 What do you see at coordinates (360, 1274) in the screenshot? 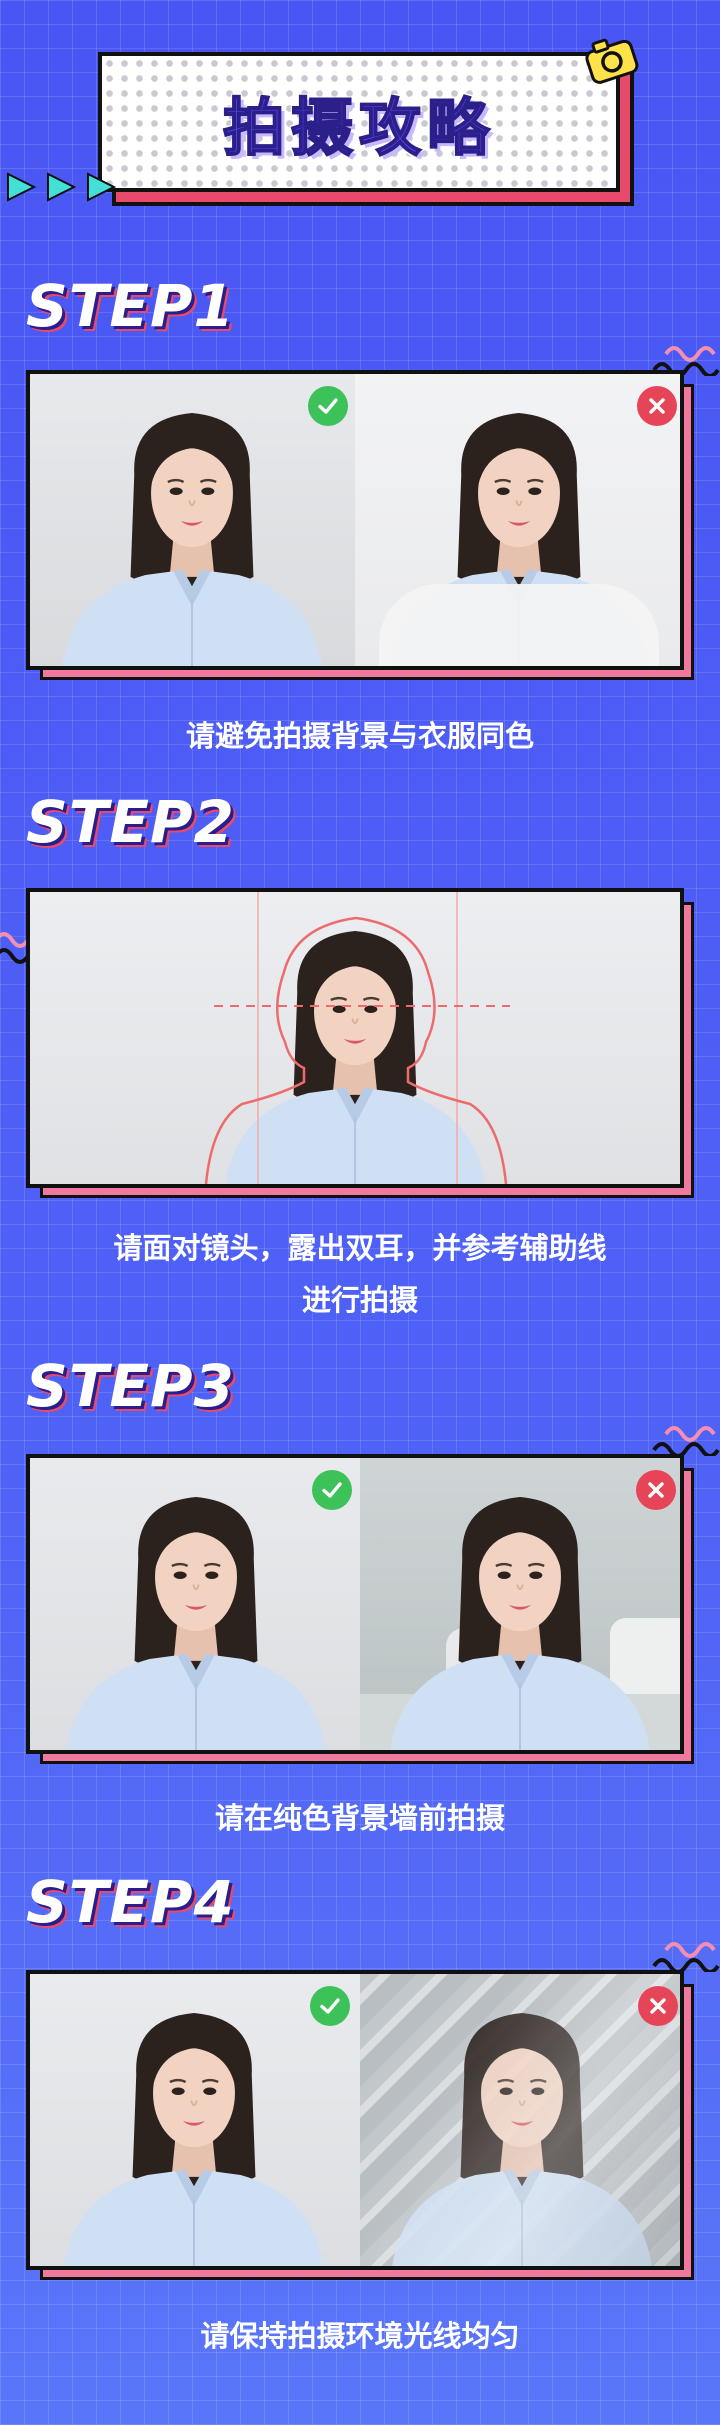
I see `step-2-caption: 请面对镜头，露出双耳，并参考辅助线 进行拍摄` at bounding box center [360, 1274].